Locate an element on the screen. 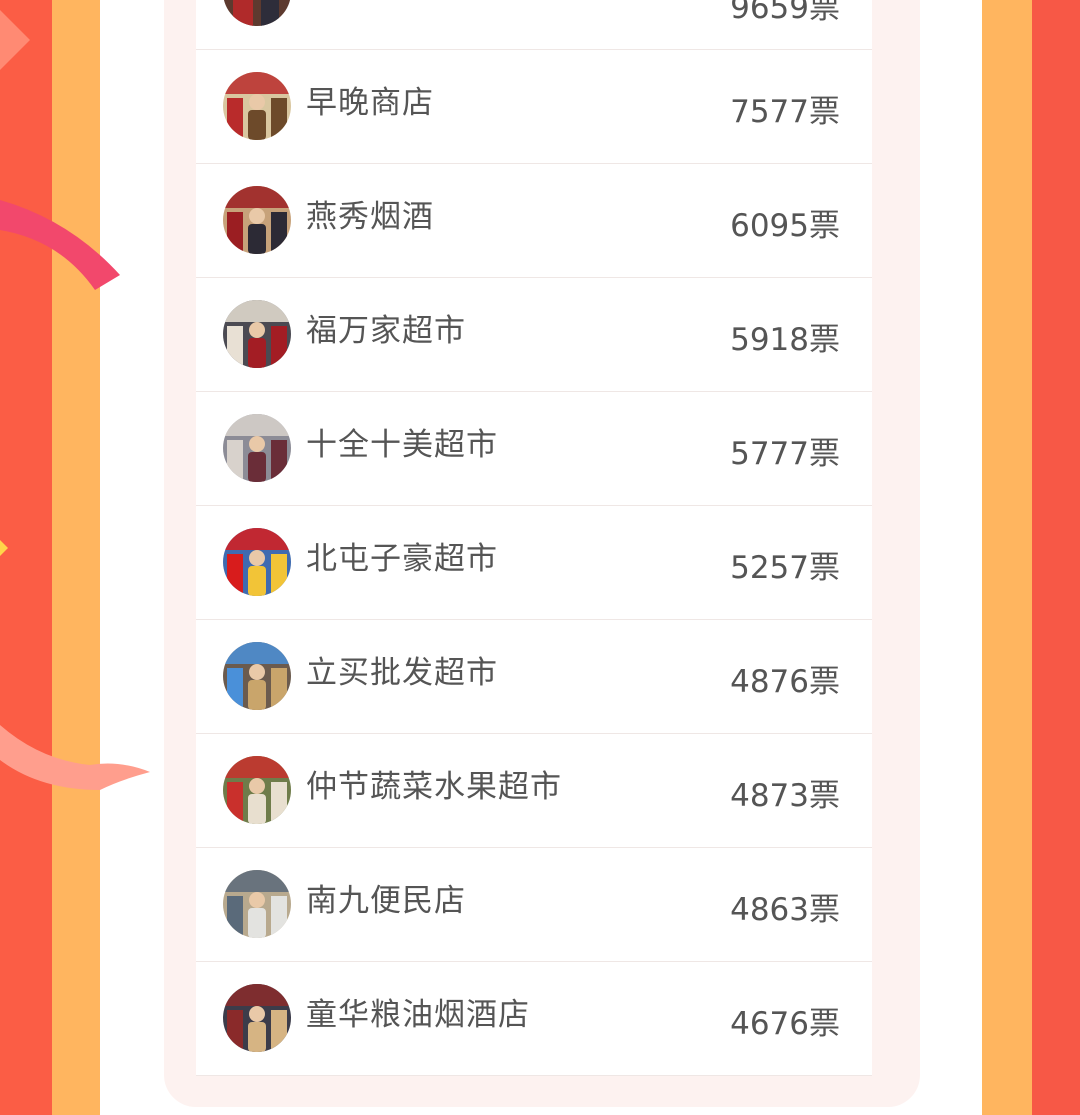  shop-name: 福万家超市 is located at coordinates (386, 331).